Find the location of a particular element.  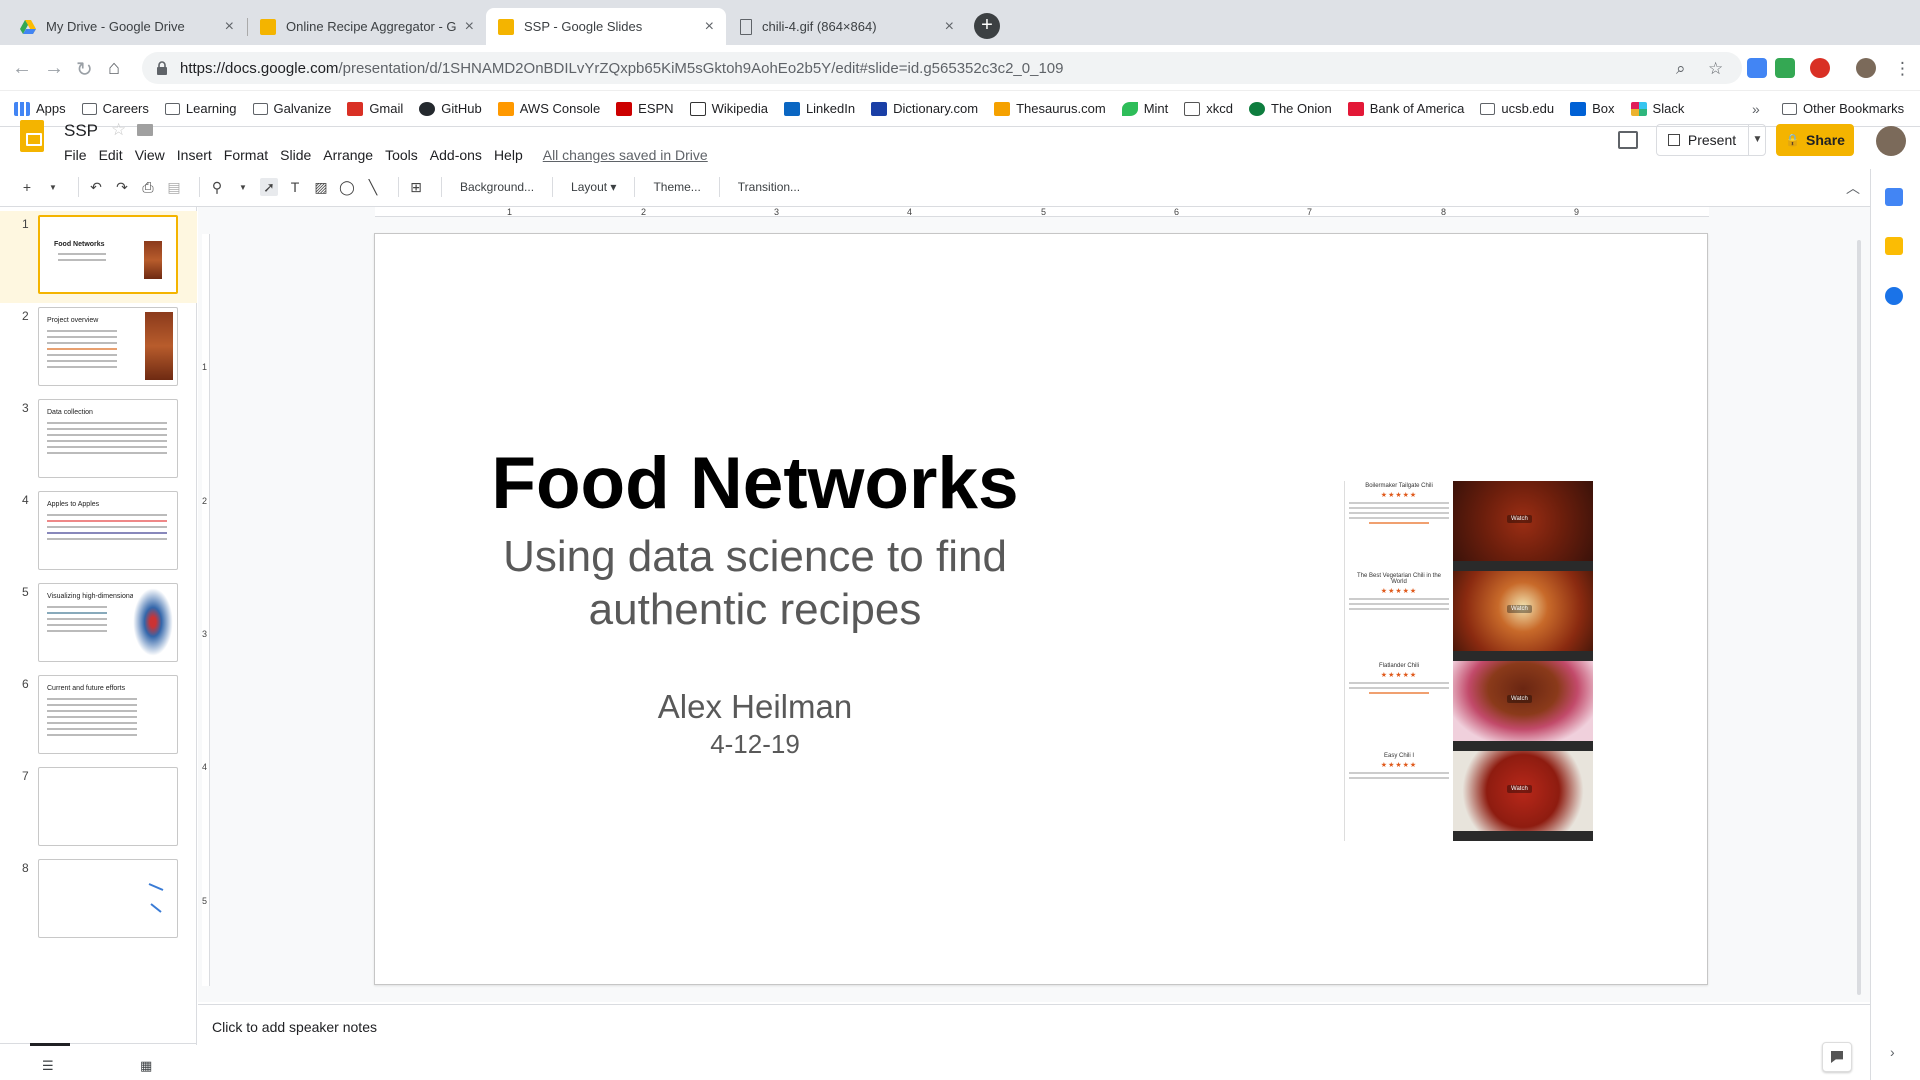

bookmark-linkedin: LinkedIn is located at coordinates (819, 108).